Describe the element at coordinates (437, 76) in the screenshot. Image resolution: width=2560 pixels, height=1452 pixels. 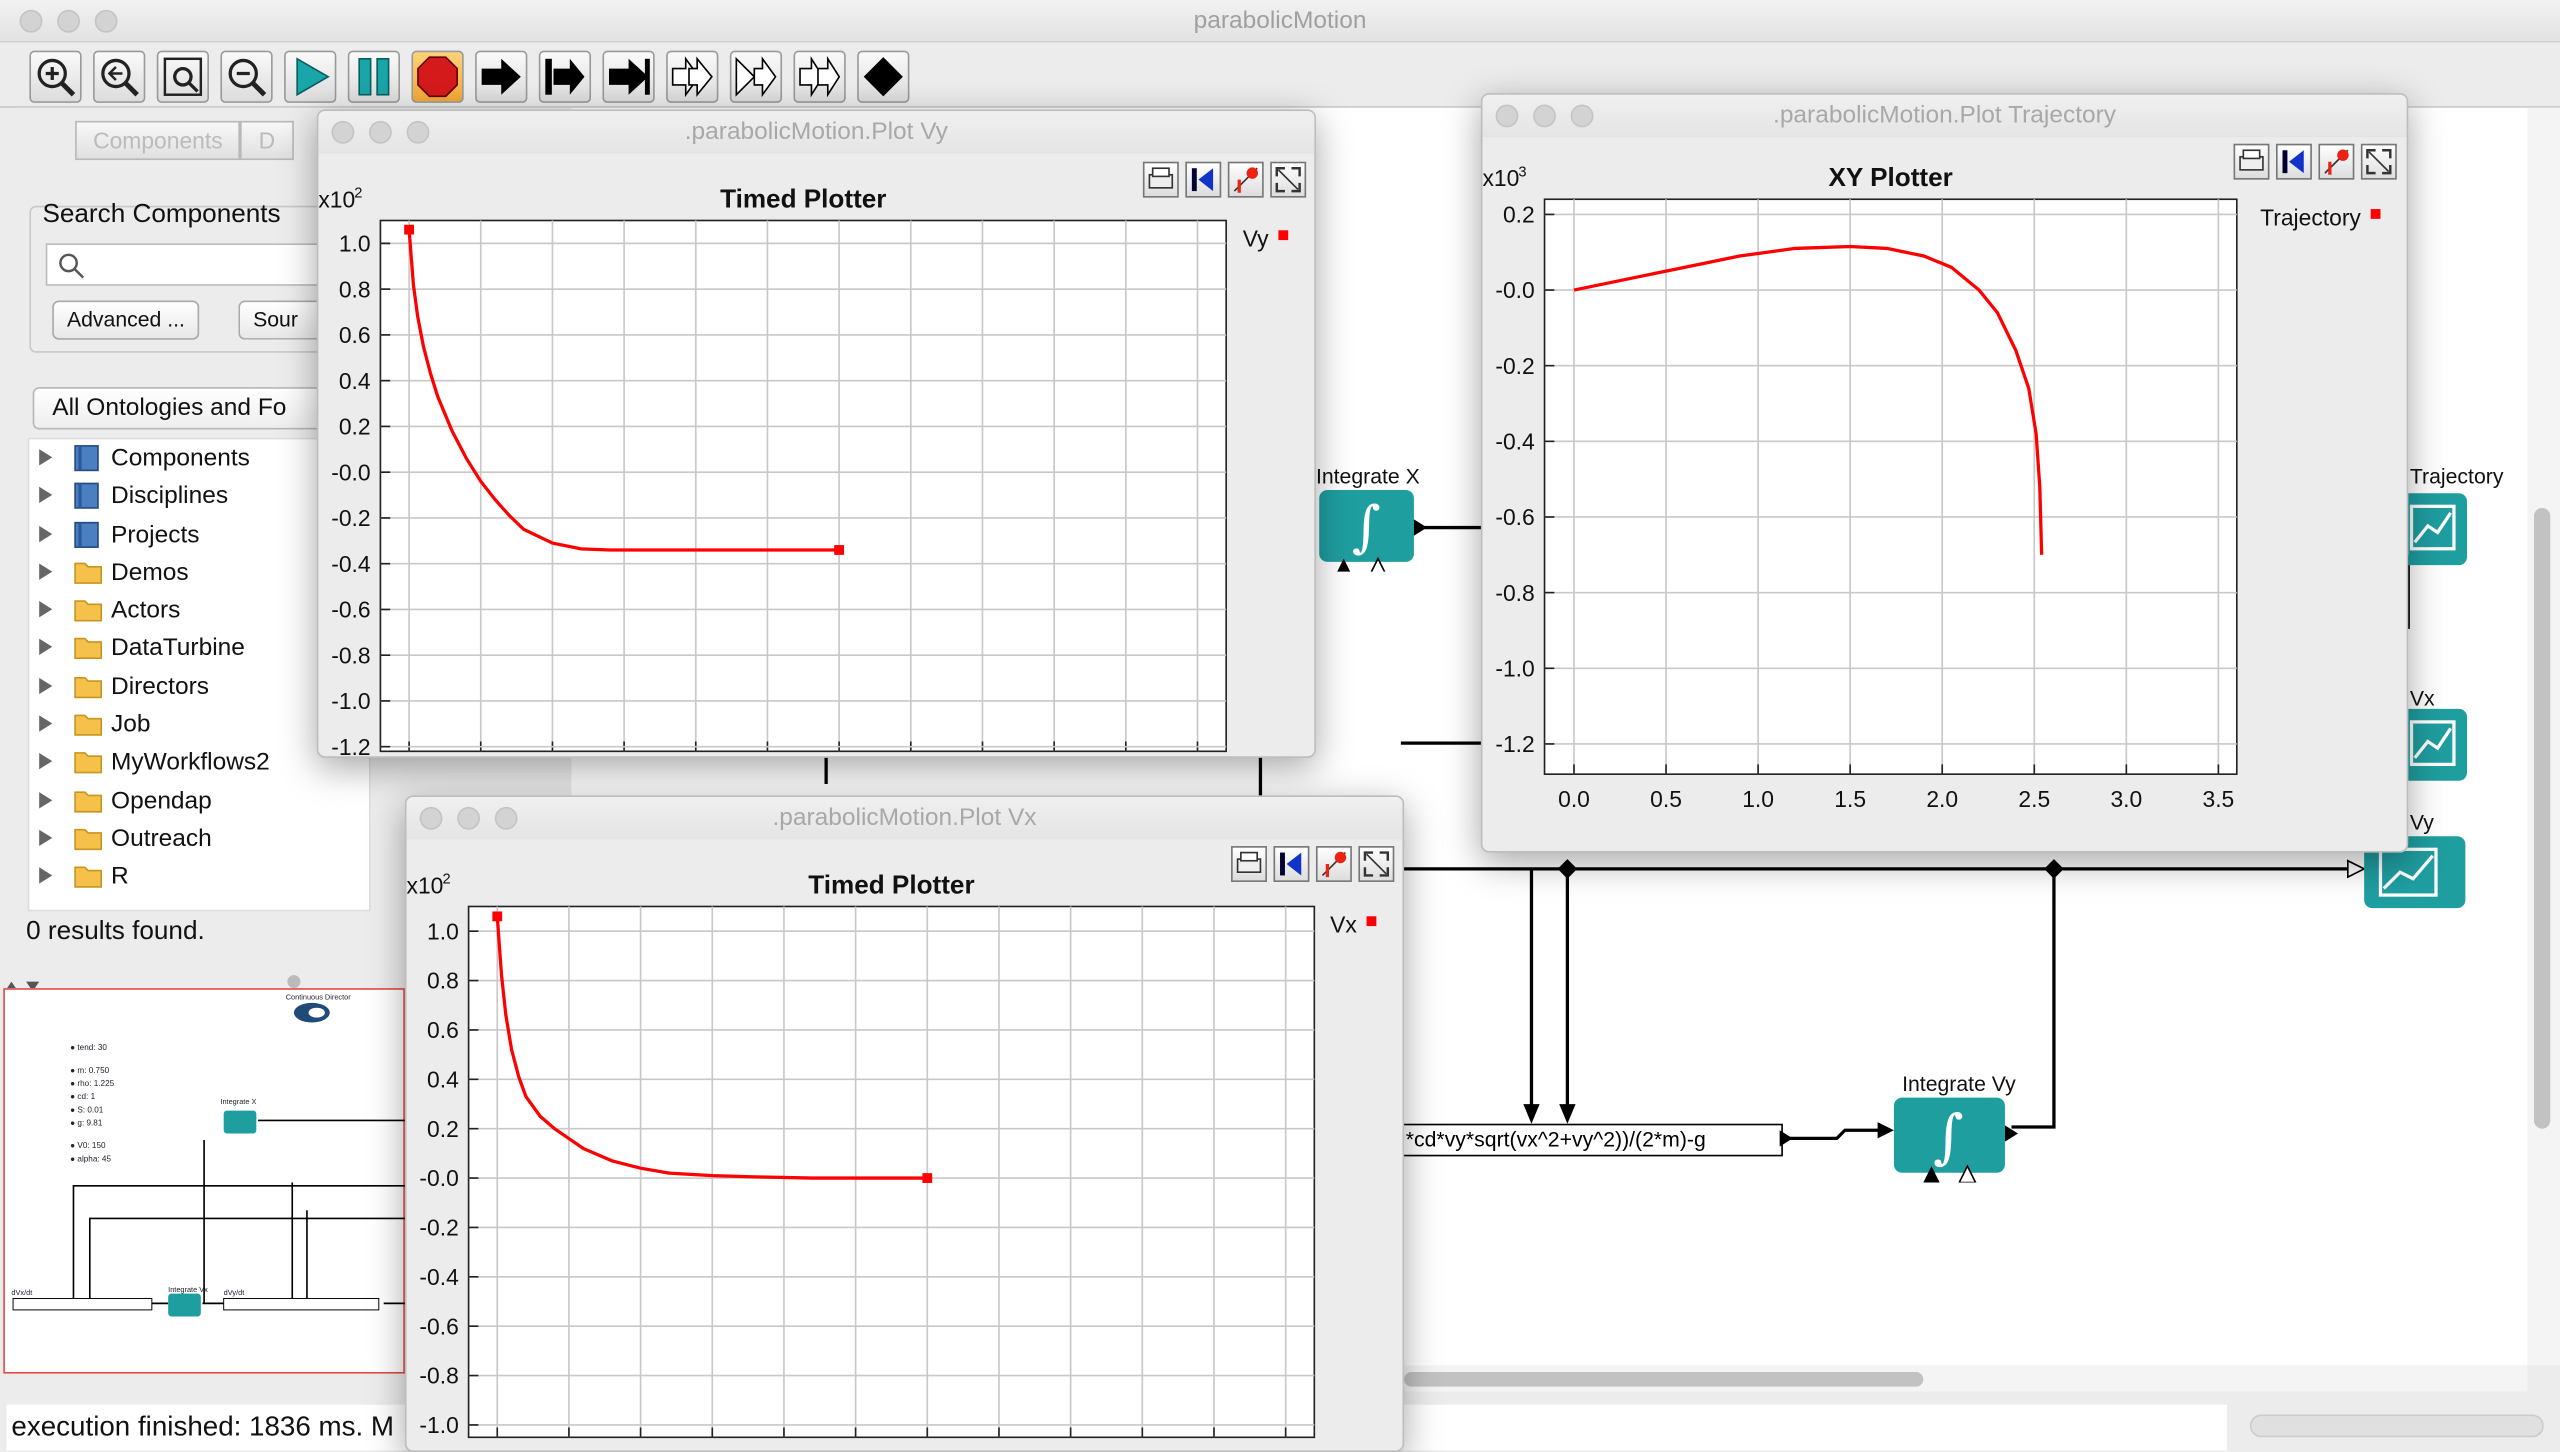
I see `stop-button` at that location.